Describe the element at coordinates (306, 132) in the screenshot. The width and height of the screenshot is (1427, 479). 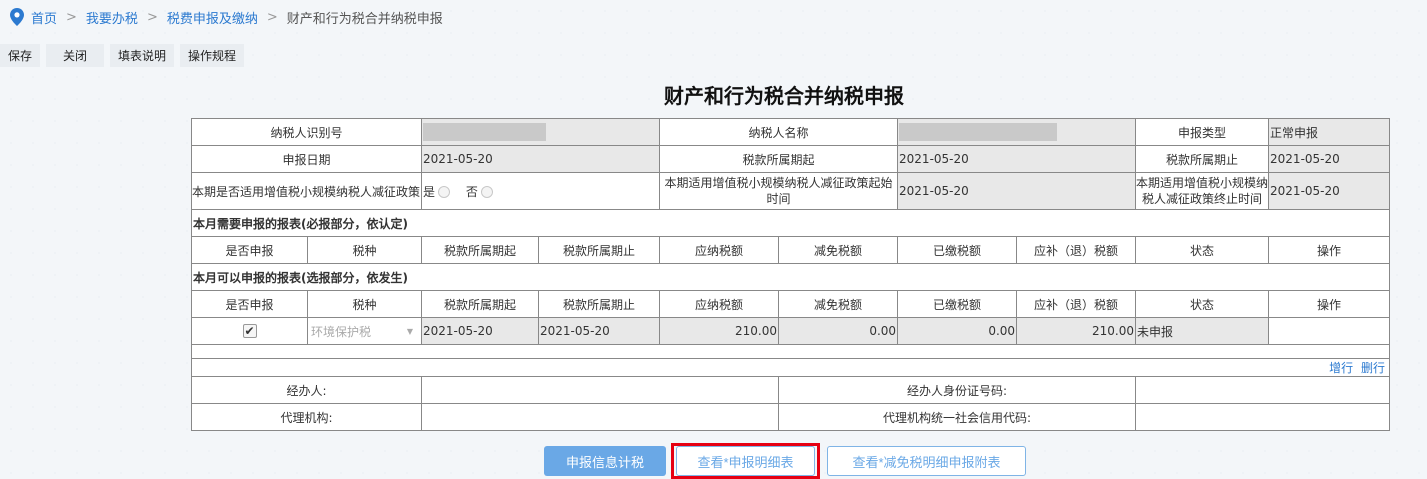
I see `taxpayer-id-label: 纳税人识别号` at that location.